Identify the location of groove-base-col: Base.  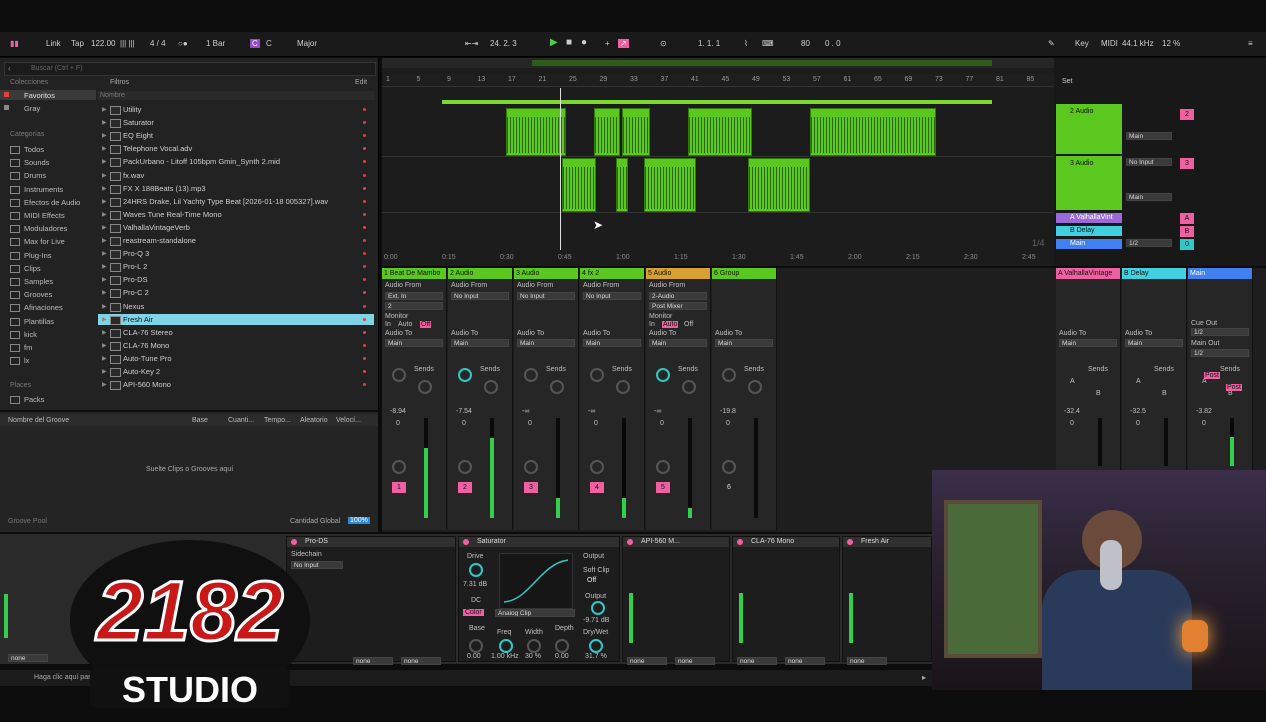
(200, 420).